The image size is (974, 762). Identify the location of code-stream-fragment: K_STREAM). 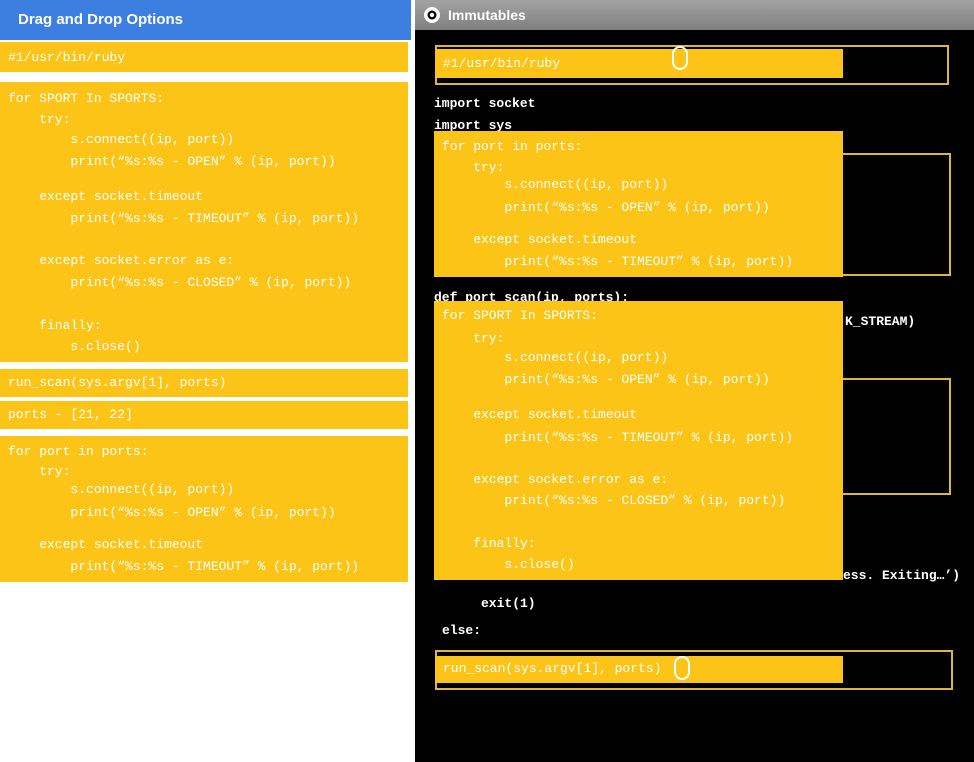
(880, 321).